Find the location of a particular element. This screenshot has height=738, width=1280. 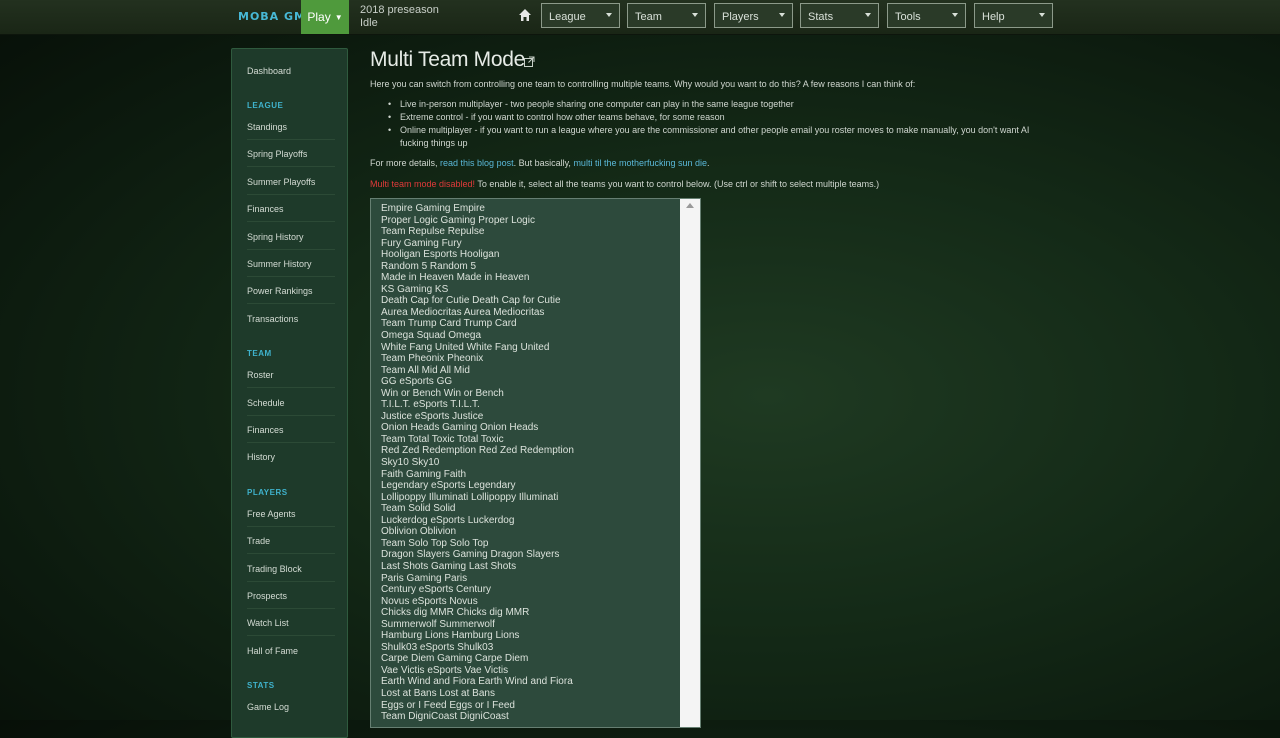

sidebar-item-trade: Trade is located at coordinates (291, 541).